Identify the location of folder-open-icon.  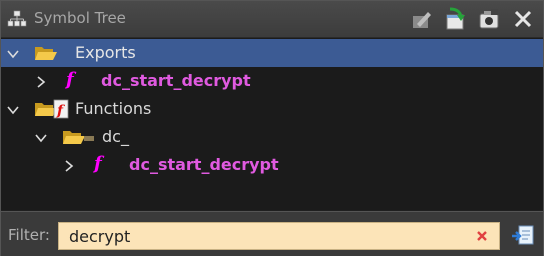
(46, 53).